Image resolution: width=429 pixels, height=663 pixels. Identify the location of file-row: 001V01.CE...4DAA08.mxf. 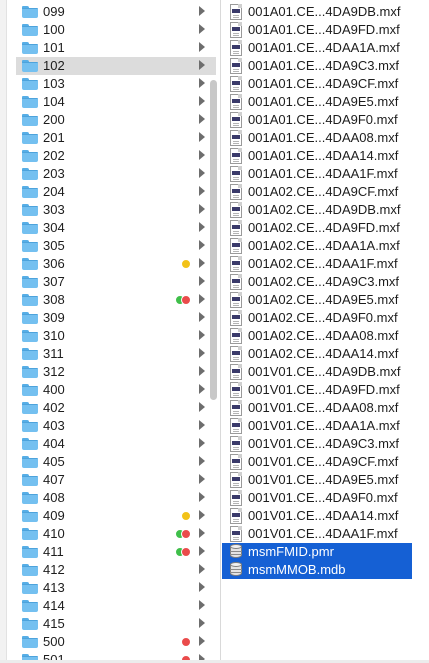
(317, 408).